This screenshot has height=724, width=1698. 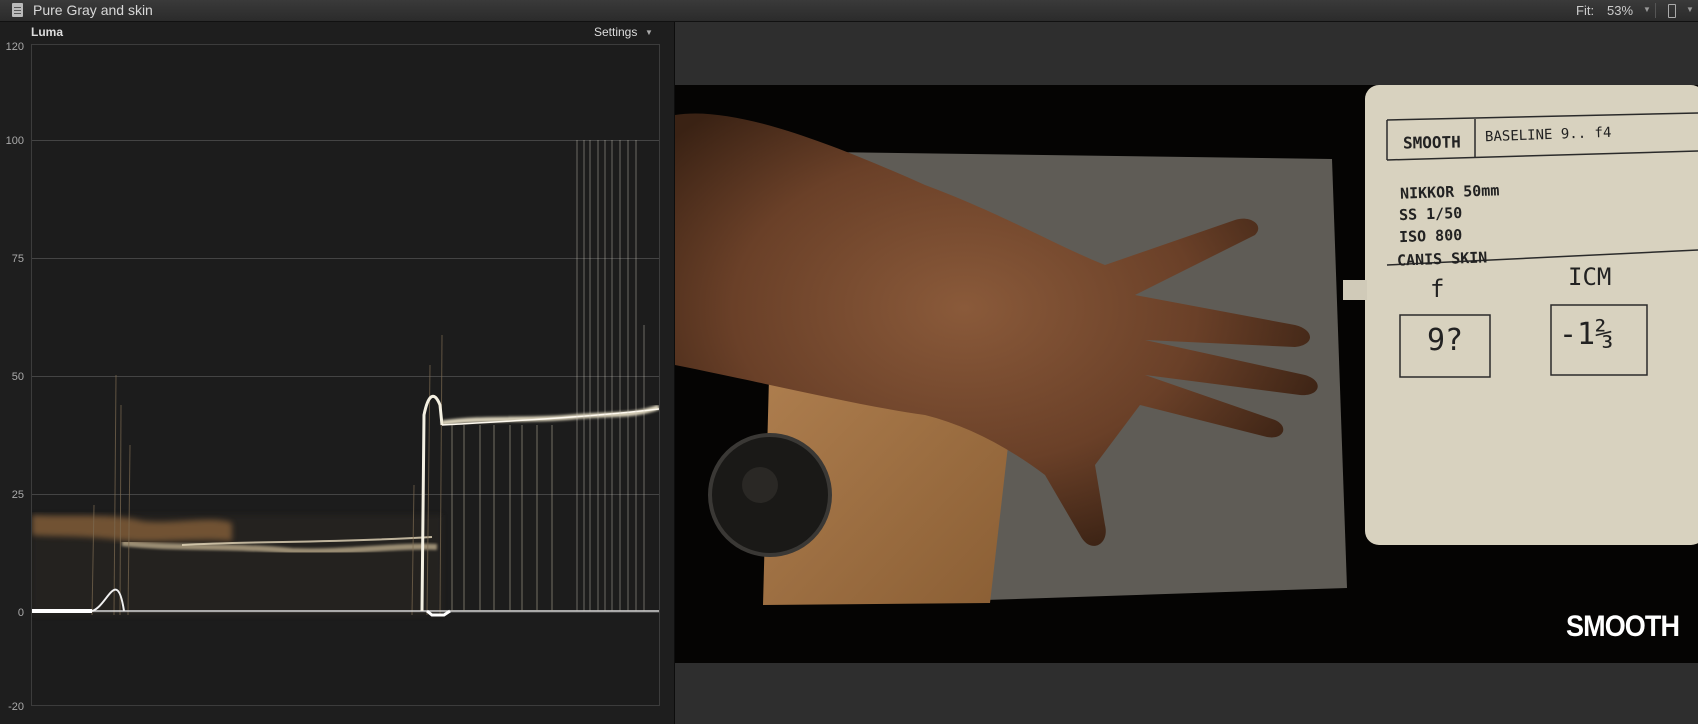 What do you see at coordinates (615, 32) in the screenshot?
I see `settings-menu: Settings` at bounding box center [615, 32].